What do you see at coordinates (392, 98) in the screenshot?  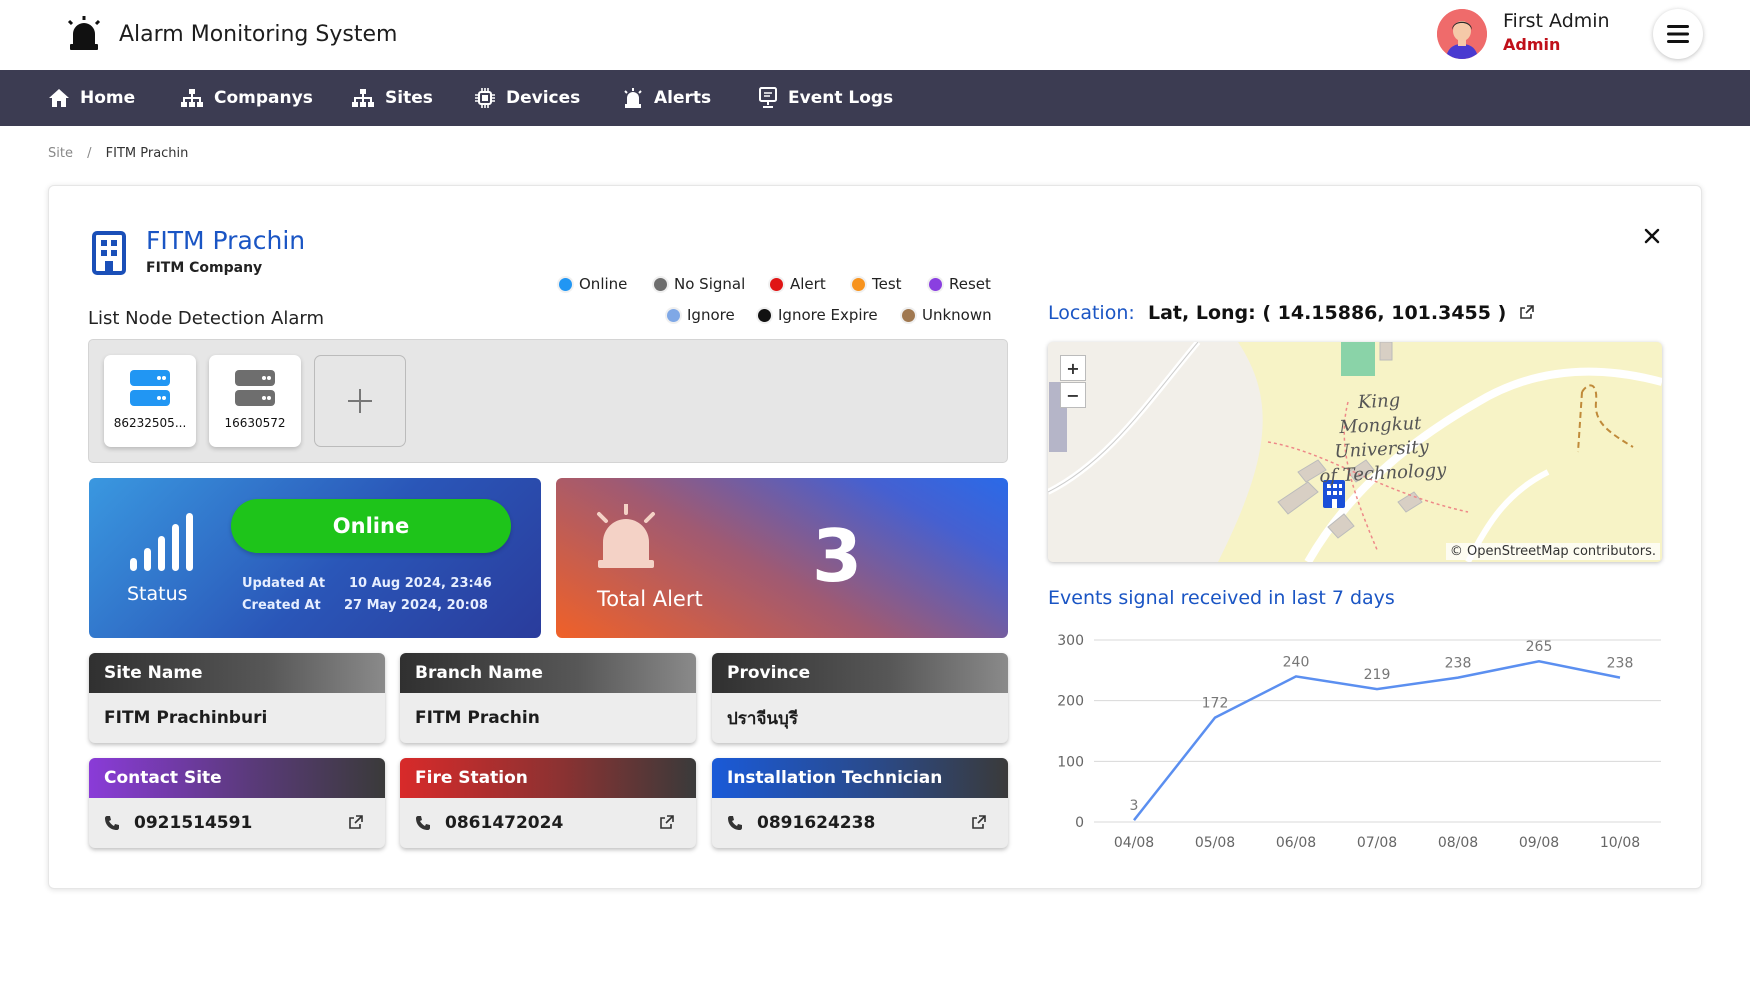 I see `nav-sites: Sites` at bounding box center [392, 98].